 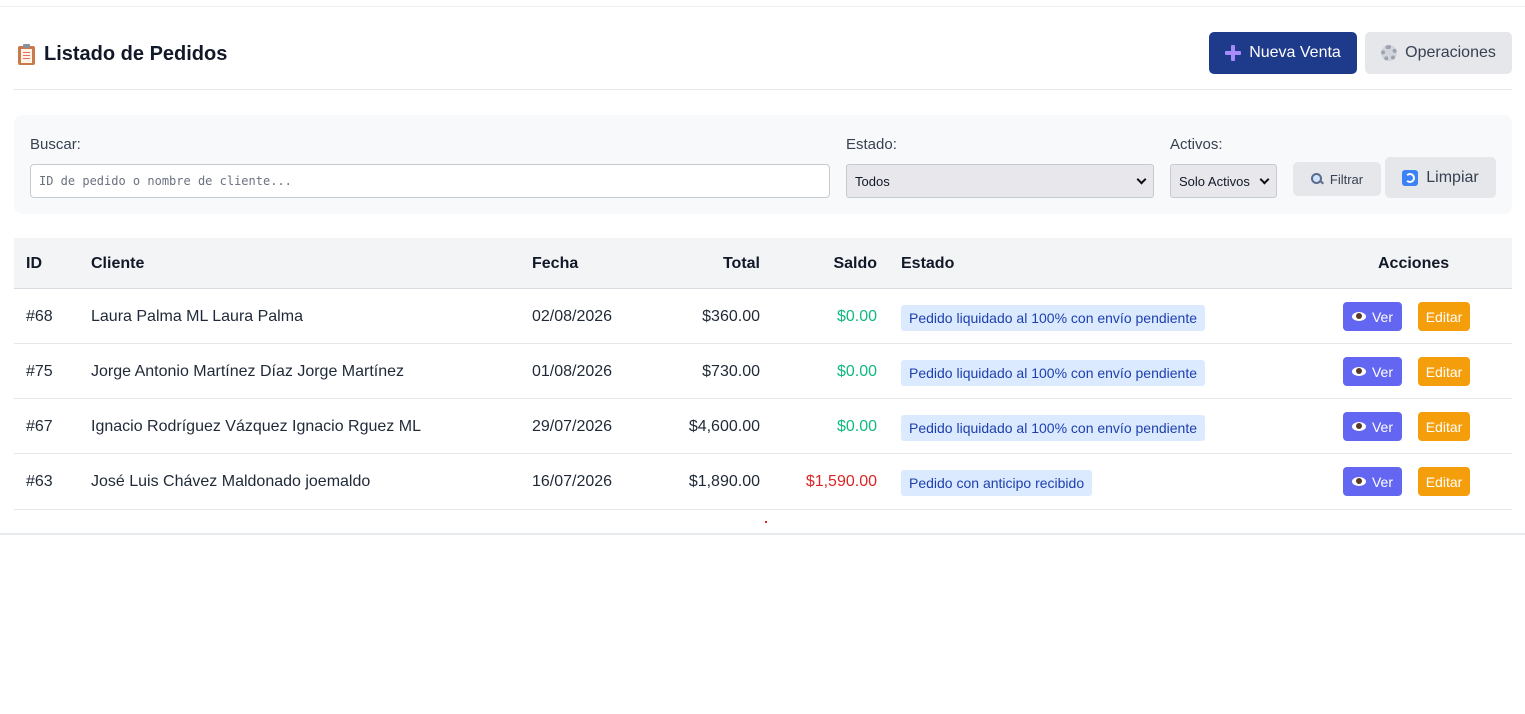 I want to click on plus-icon, so click(x=1233, y=53).